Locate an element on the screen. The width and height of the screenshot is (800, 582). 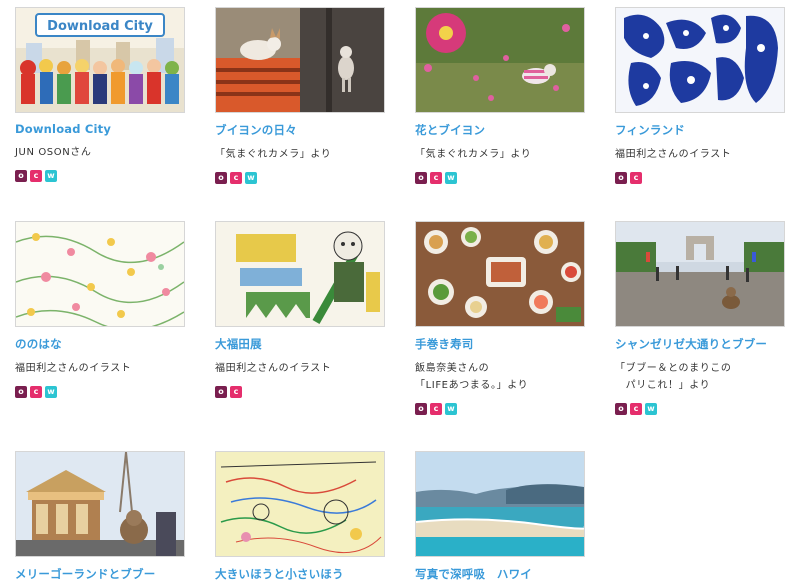
card-title: 花とブイヨン is located at coordinates (500, 130).